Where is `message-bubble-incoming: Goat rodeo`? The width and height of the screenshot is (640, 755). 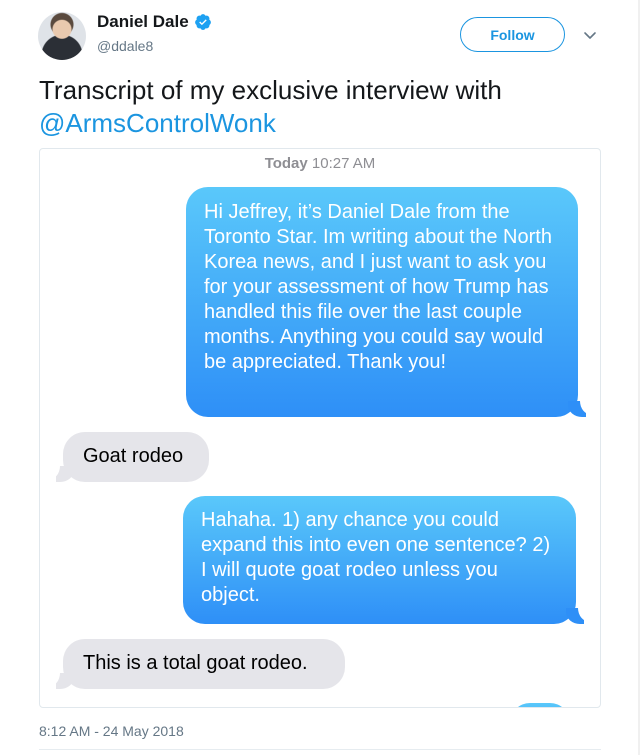
message-bubble-incoming: Goat rodeo is located at coordinates (136, 457).